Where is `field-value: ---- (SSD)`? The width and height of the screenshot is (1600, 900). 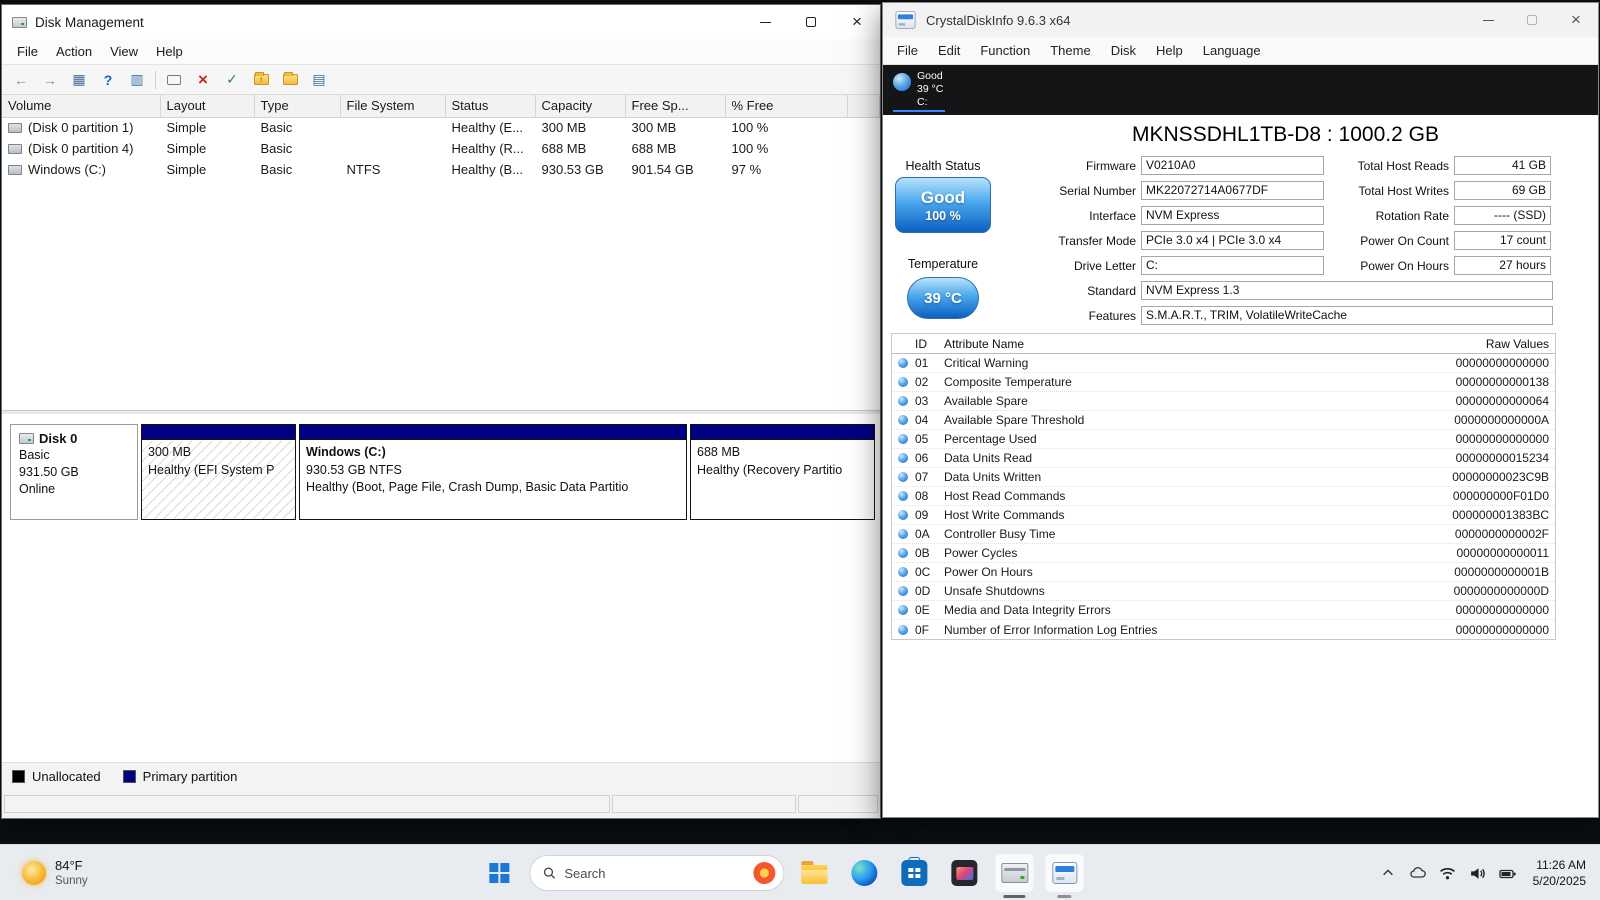 field-value: ---- (SSD) is located at coordinates (1502, 215).